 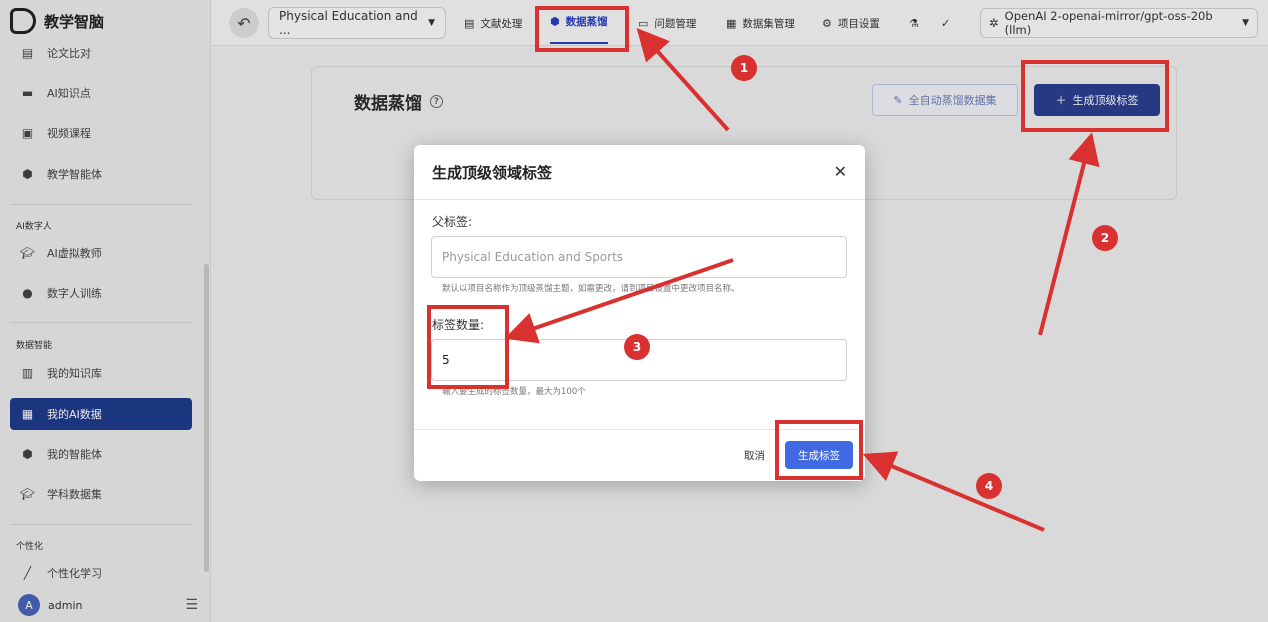 What do you see at coordinates (452, 222) in the screenshot?
I see `parent-tag-label: 父标签:` at bounding box center [452, 222].